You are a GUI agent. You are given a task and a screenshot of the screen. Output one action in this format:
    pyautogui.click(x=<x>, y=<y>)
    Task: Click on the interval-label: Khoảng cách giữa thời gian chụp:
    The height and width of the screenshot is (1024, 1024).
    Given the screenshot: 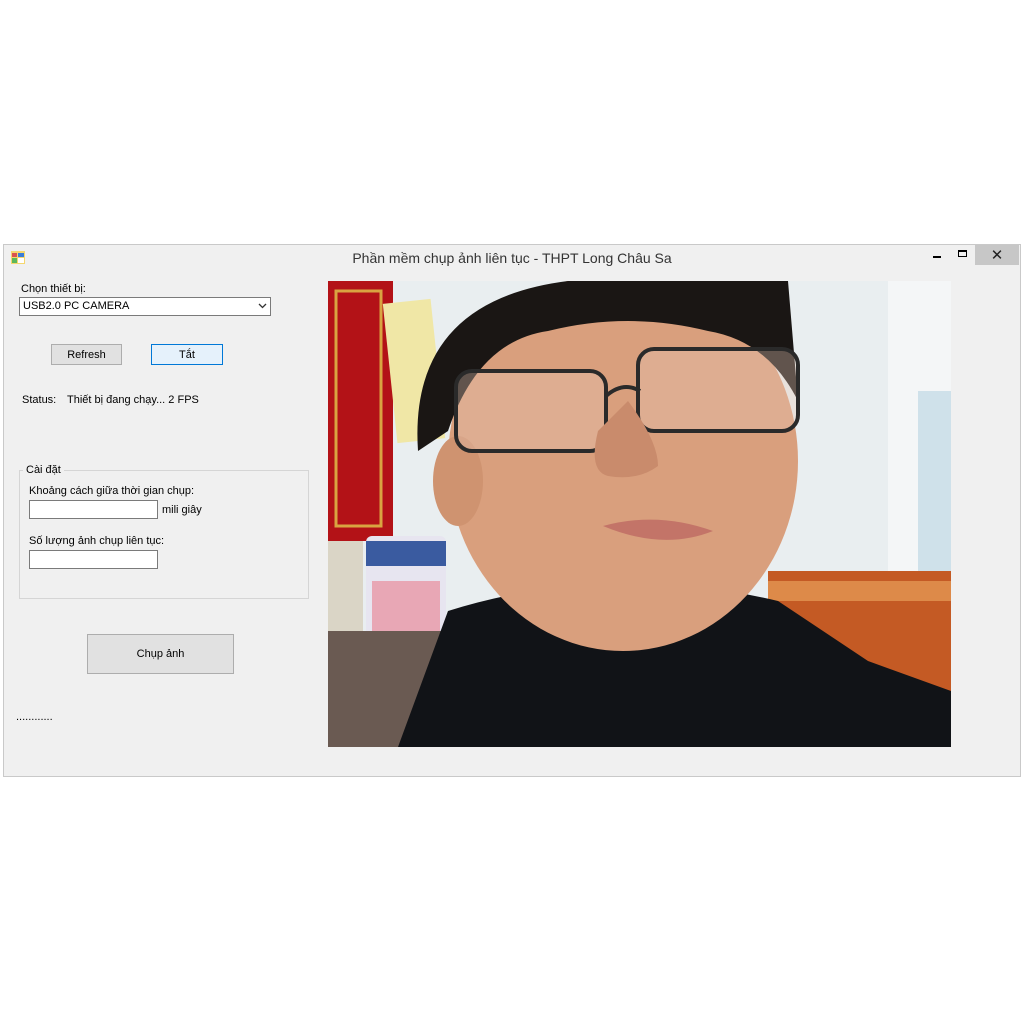 What is the action you would take?
    pyautogui.click(x=112, y=491)
    